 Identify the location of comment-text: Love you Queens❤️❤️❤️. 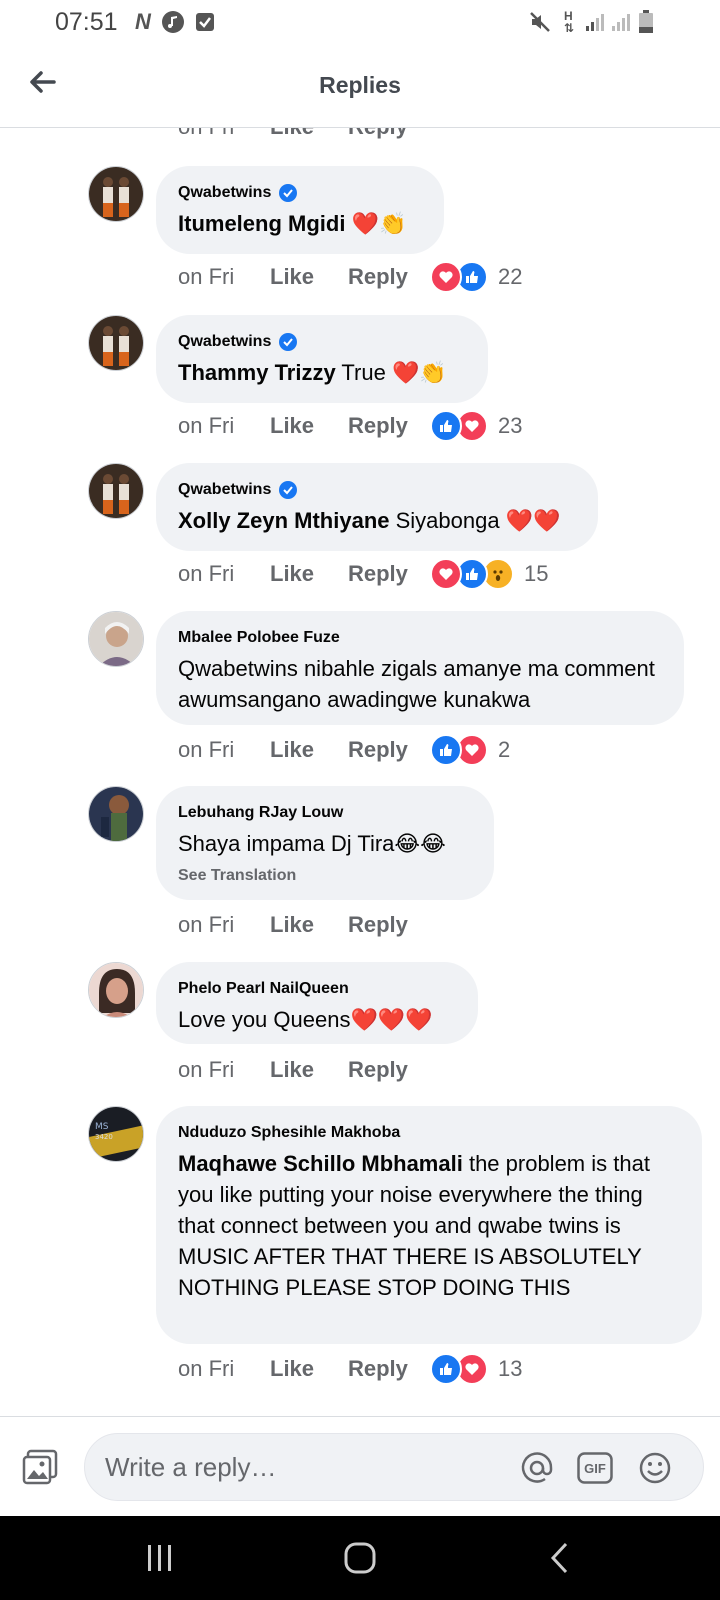
(305, 1019).